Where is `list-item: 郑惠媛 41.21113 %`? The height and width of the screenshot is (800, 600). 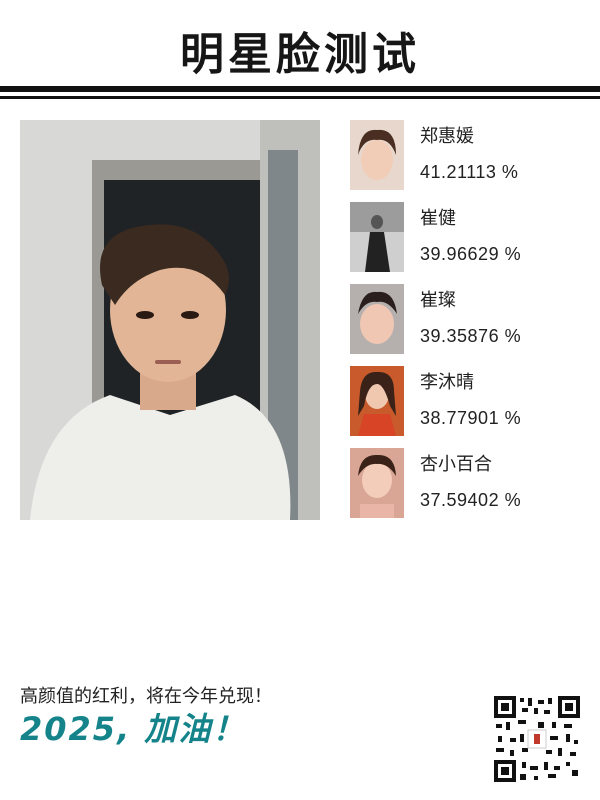
list-item: 郑惠媛 41.21113 % is located at coordinates (465, 155).